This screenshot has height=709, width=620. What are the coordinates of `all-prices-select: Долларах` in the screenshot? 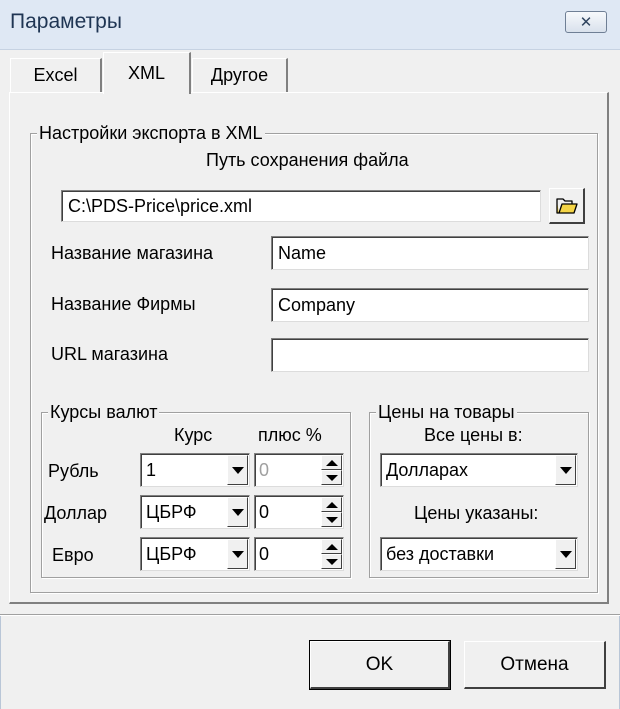 It's located at (479, 470).